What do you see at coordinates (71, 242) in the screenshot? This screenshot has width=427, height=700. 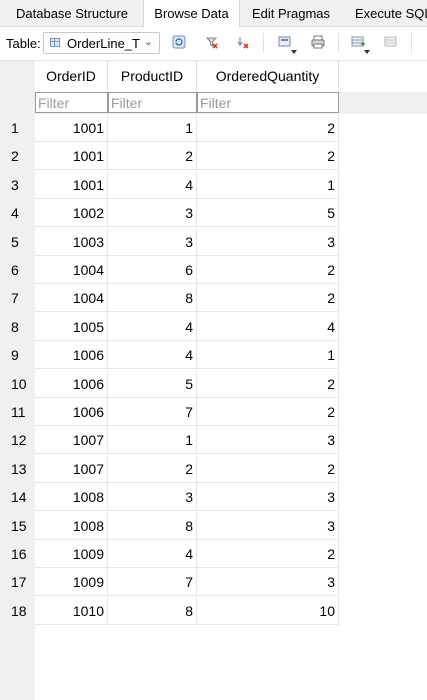 I see `cell-orderid: 1003` at bounding box center [71, 242].